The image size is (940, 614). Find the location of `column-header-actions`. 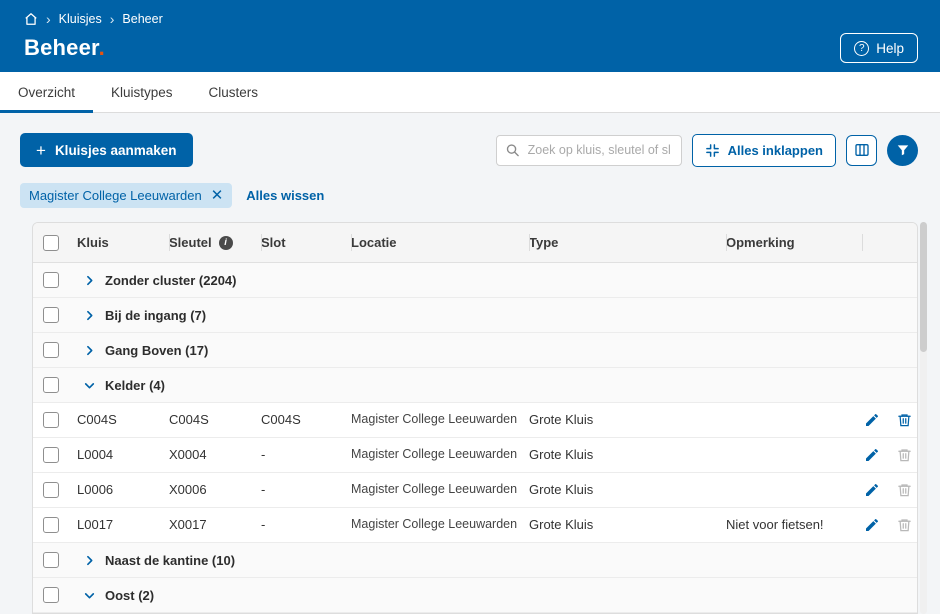

column-header-actions is located at coordinates (889, 242).